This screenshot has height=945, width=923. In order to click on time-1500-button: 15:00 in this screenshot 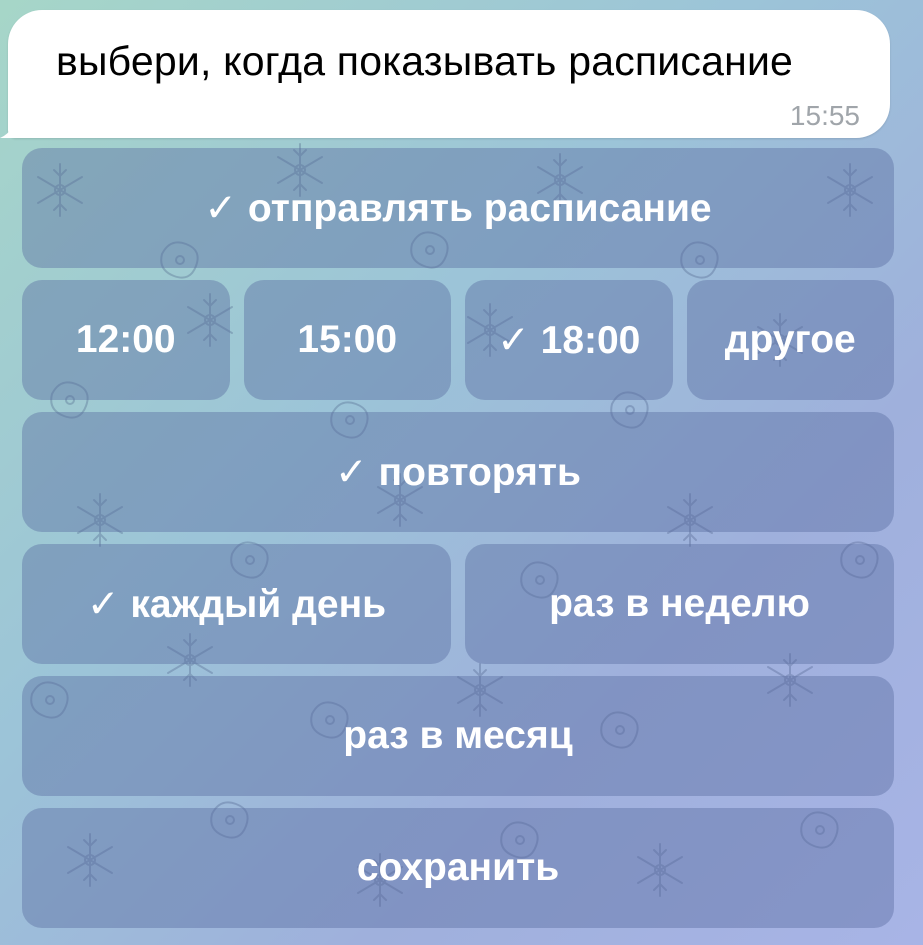, I will do `click(347, 340)`.